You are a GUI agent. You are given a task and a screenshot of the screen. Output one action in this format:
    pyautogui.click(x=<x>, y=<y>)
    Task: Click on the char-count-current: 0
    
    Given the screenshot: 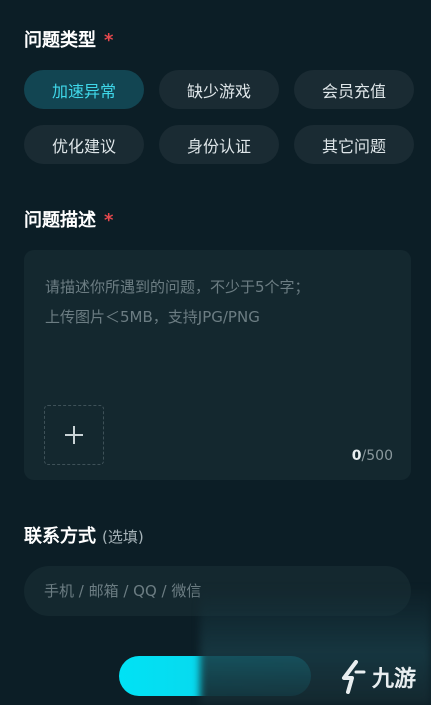 What is the action you would take?
    pyautogui.click(x=356, y=456)
    